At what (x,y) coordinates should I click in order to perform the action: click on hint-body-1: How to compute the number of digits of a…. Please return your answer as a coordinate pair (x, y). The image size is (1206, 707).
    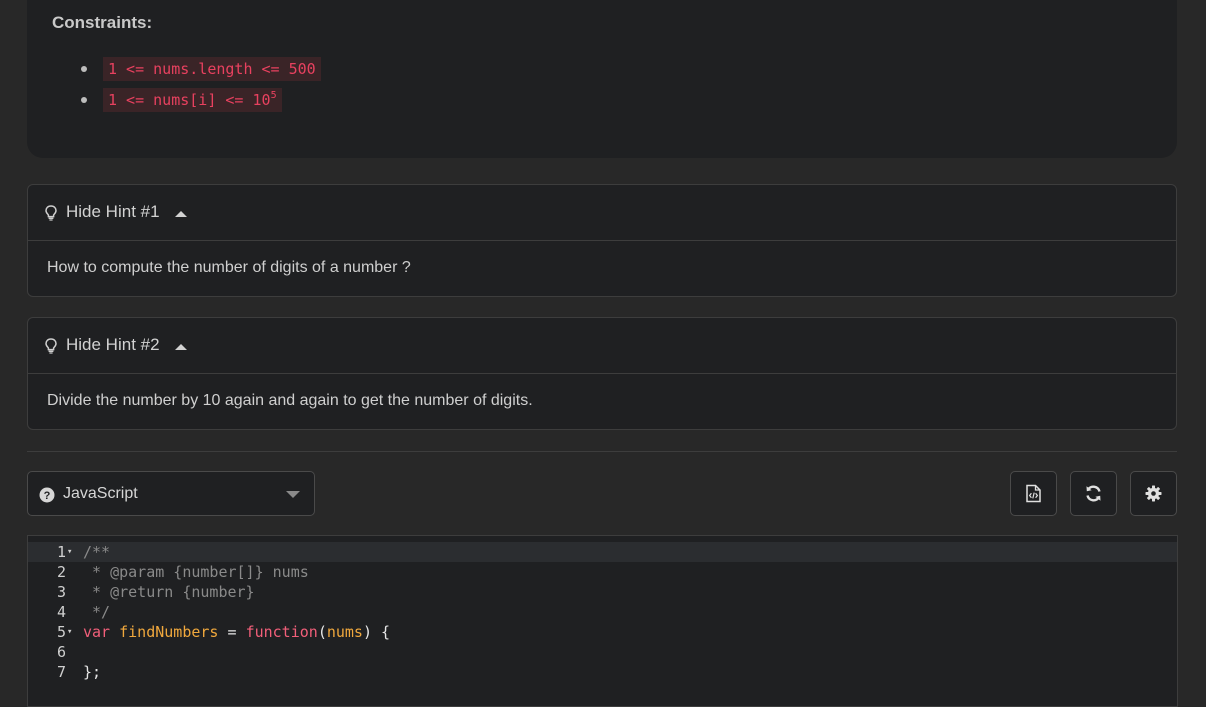
    Looking at the image, I should click on (602, 268).